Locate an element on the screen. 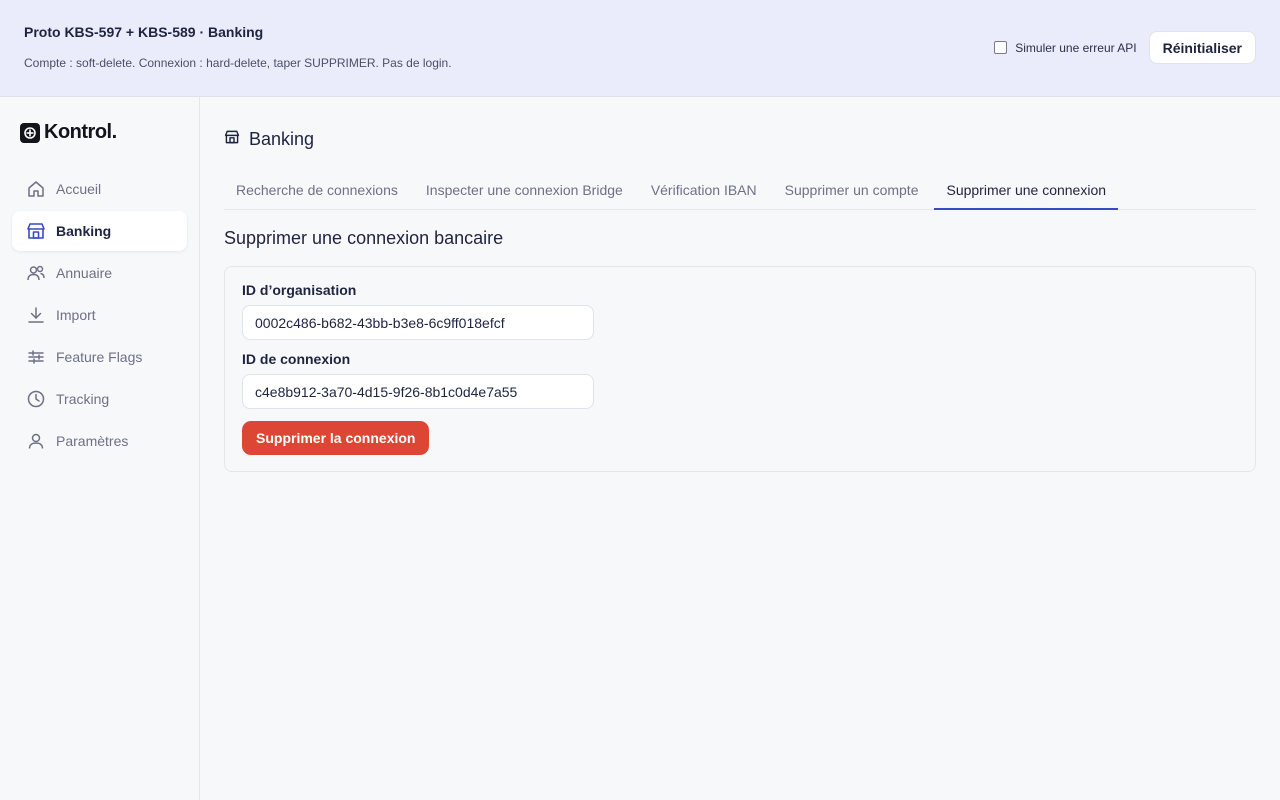 This screenshot has height=800, width=1280. users-icon is located at coordinates (36, 273).